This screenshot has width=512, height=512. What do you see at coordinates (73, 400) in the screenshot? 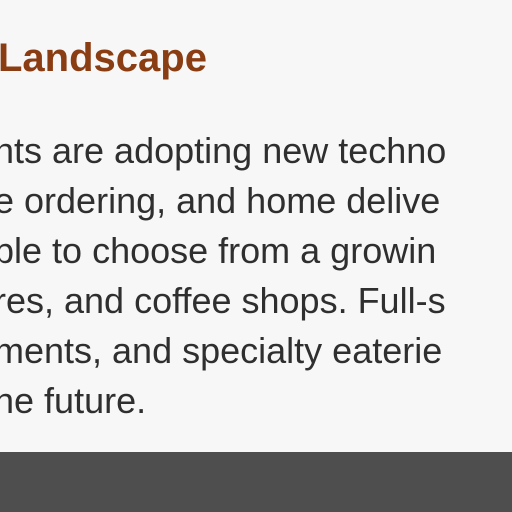
I see `body-line-6: he future.` at bounding box center [73, 400].